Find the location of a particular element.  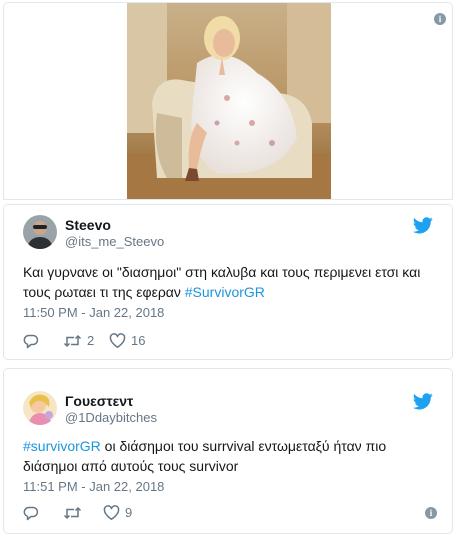

retweet-button: 2 is located at coordinates (78, 341).